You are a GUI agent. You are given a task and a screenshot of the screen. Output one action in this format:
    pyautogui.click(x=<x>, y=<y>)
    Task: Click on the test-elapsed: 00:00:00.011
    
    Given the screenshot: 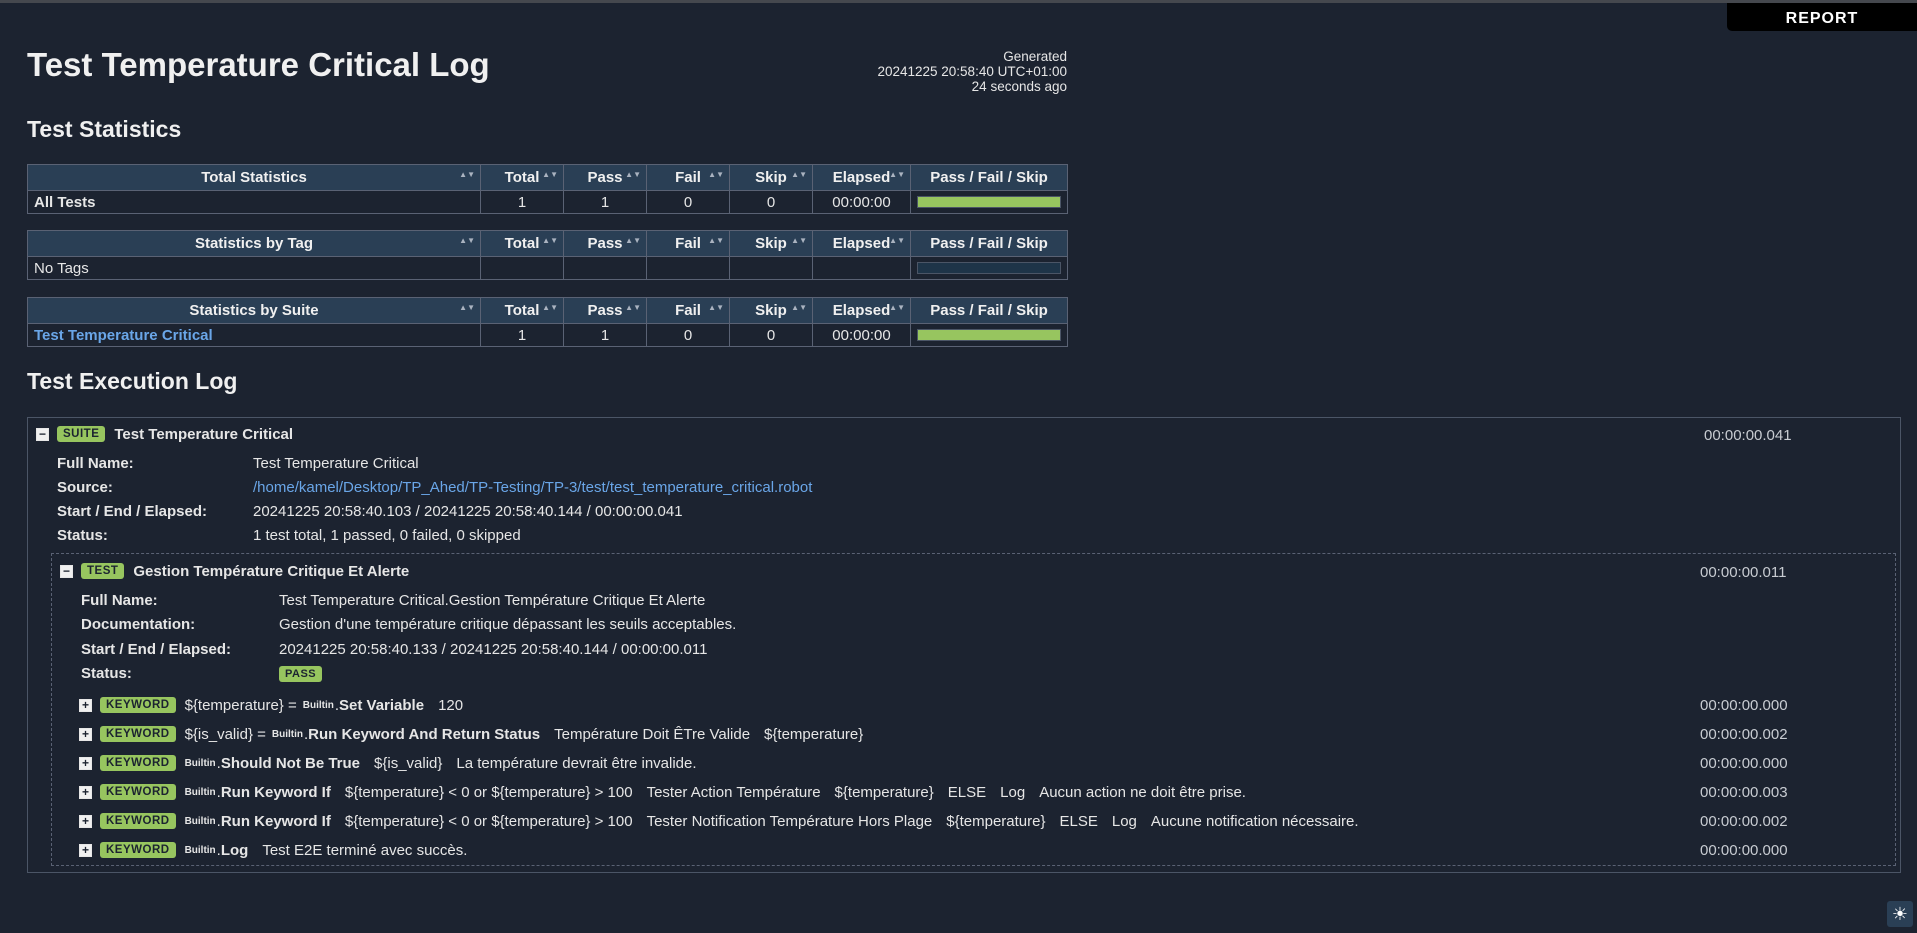 What is the action you would take?
    pyautogui.click(x=1743, y=572)
    